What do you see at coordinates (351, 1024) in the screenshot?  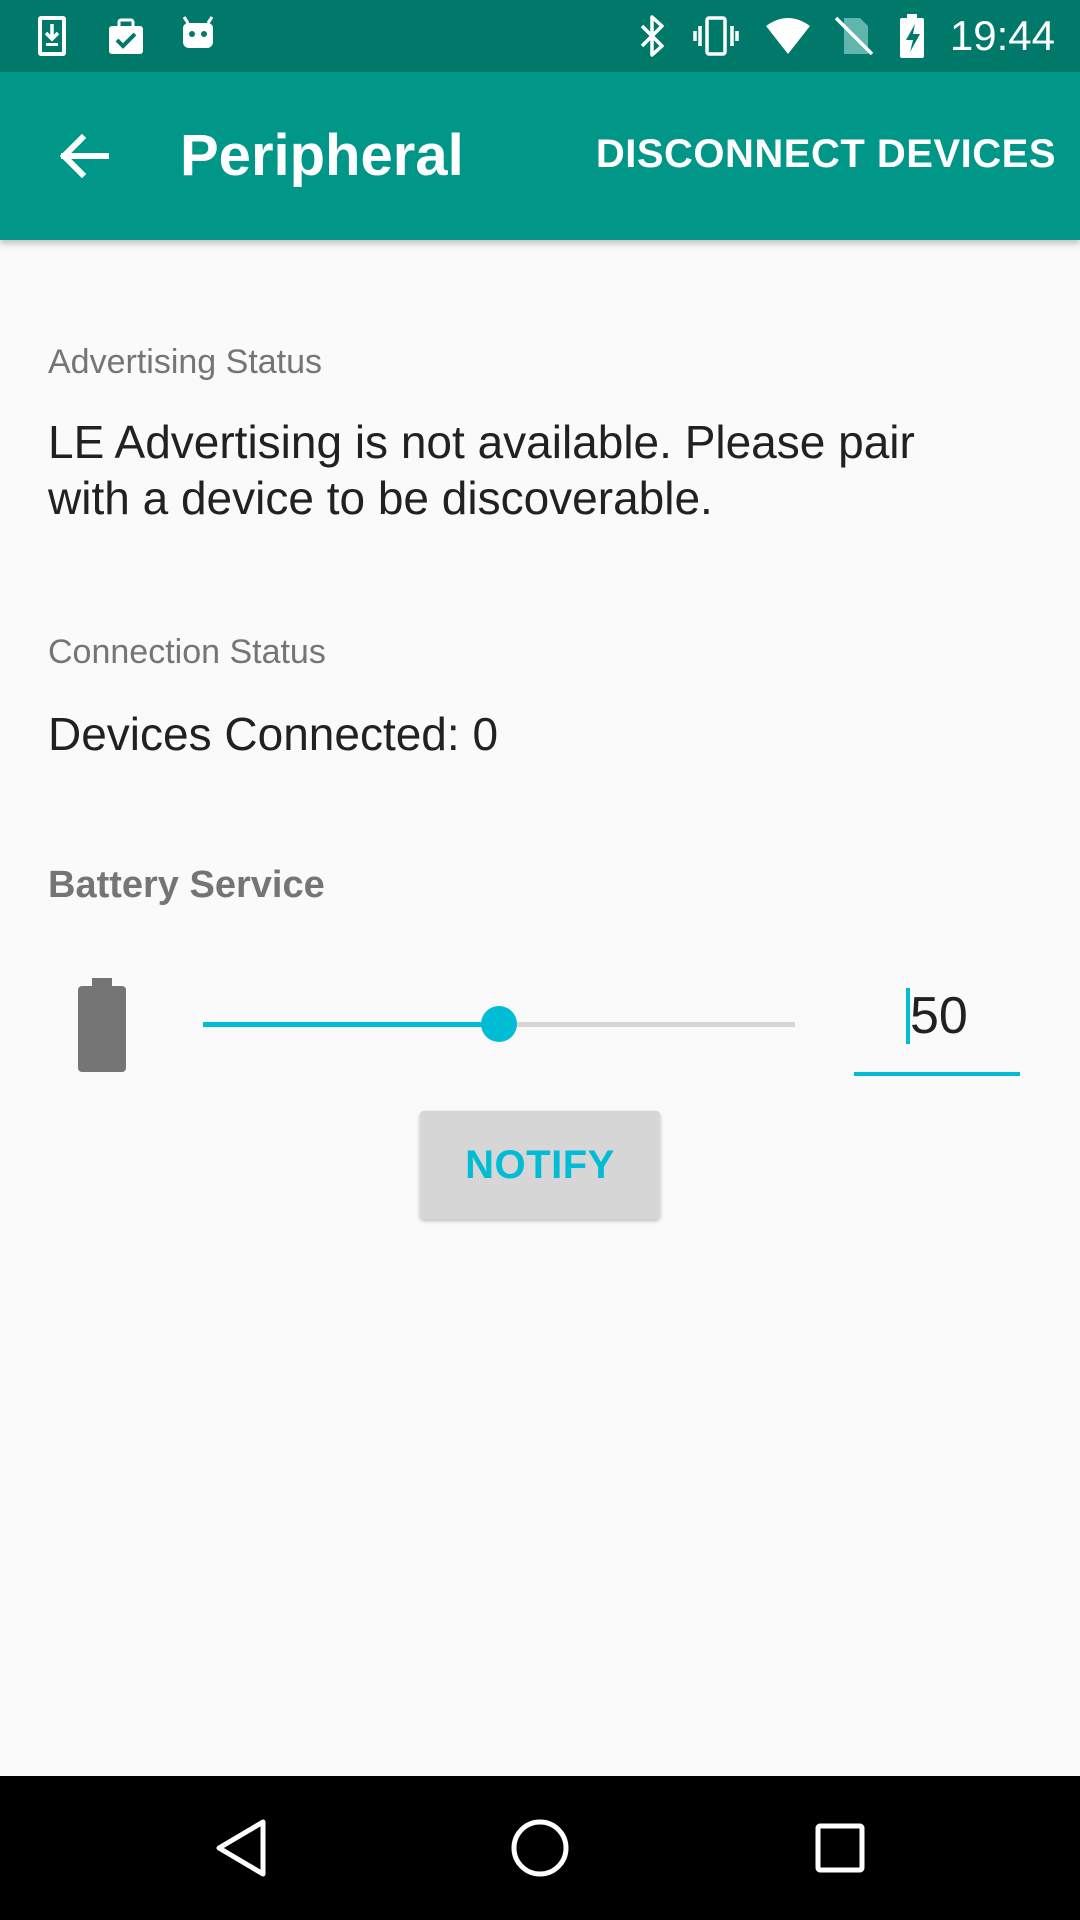 I see `slider-fill` at bounding box center [351, 1024].